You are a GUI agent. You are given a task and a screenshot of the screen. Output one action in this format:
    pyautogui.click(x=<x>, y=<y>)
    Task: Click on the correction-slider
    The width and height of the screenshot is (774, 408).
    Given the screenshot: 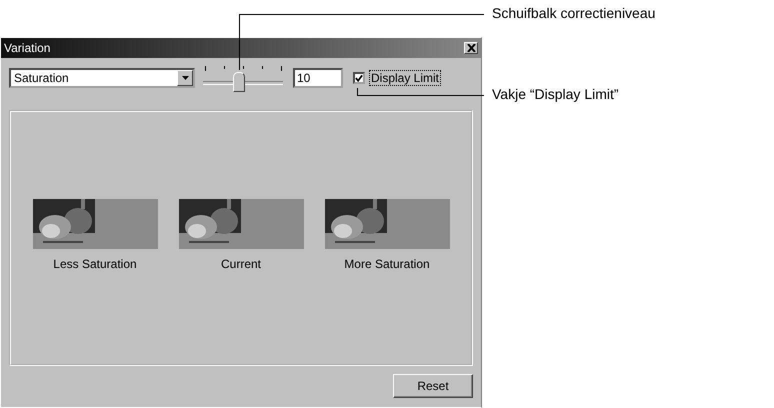 What is the action you would take?
    pyautogui.click(x=243, y=78)
    